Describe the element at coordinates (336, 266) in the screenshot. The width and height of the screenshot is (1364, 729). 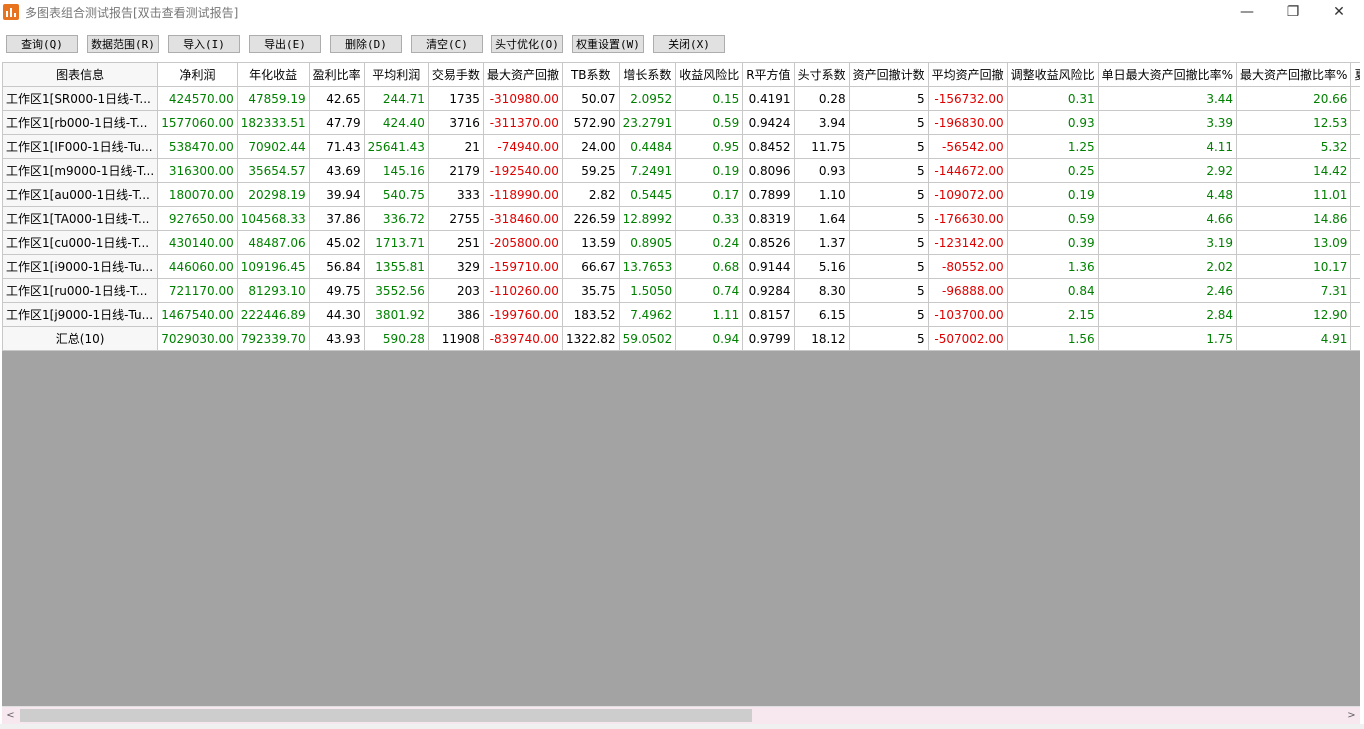
I see `table-cell: 56.84` at that location.